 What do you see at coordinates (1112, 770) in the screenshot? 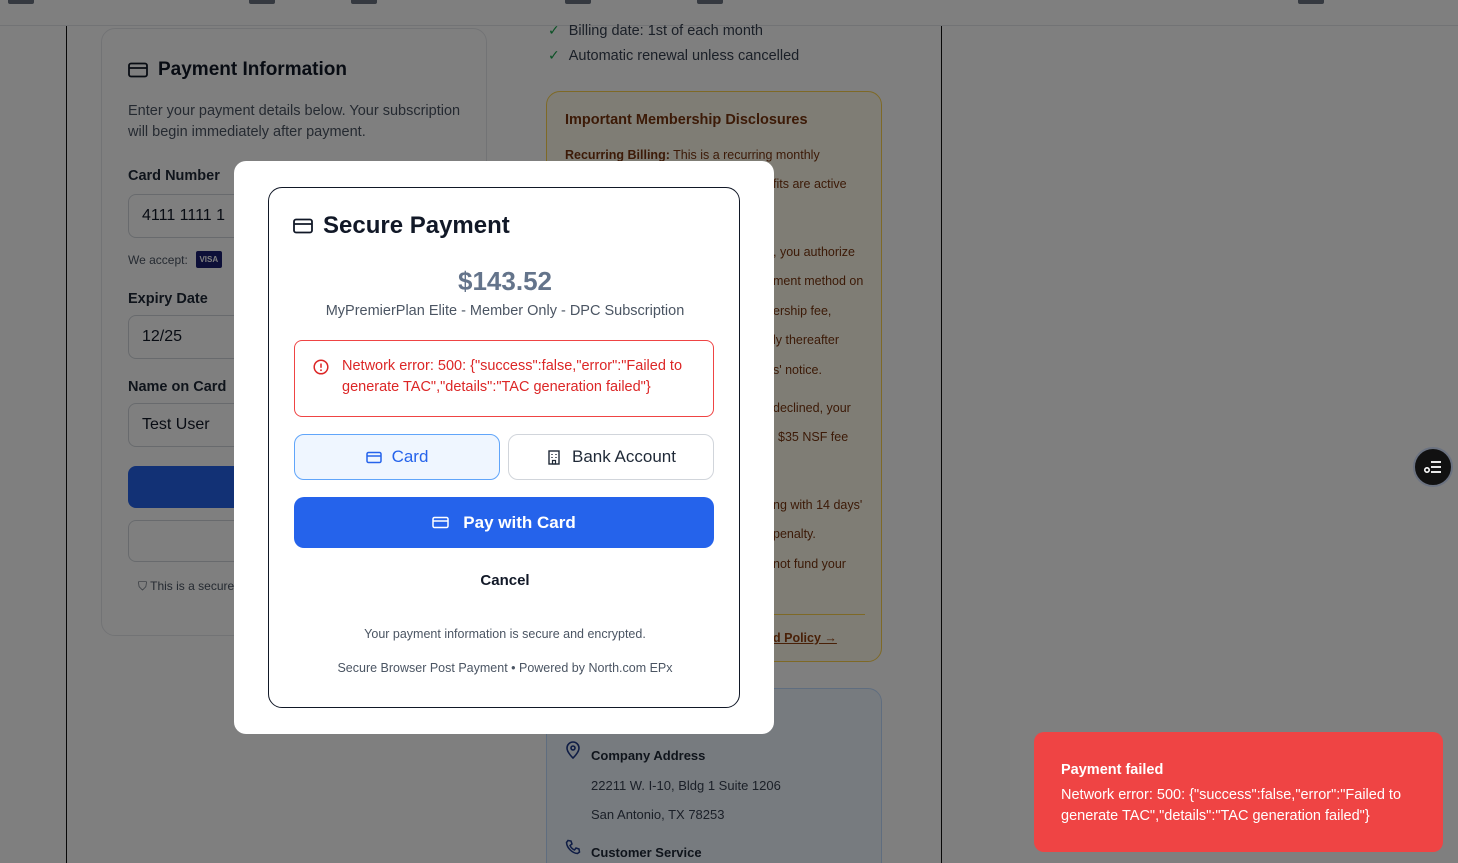
I see `toast-title: Payment failed` at bounding box center [1112, 770].